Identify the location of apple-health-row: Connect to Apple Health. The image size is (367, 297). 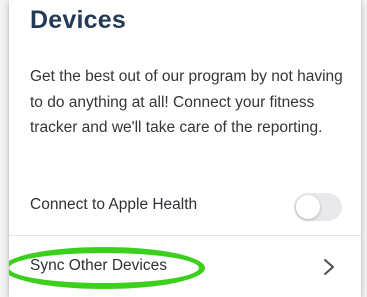
(185, 206).